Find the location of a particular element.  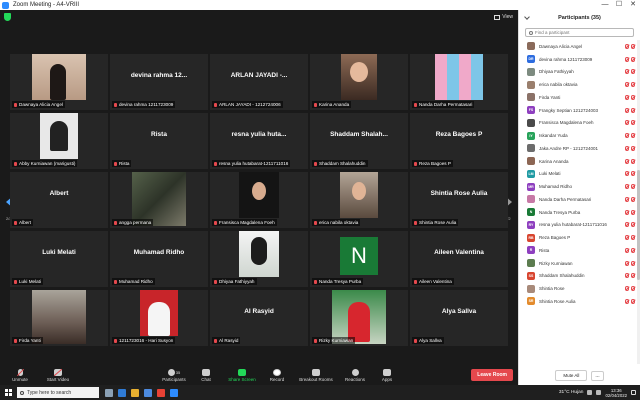

participant-name-tag: Shaddam Shalahuddin is located at coordinates (340, 163).